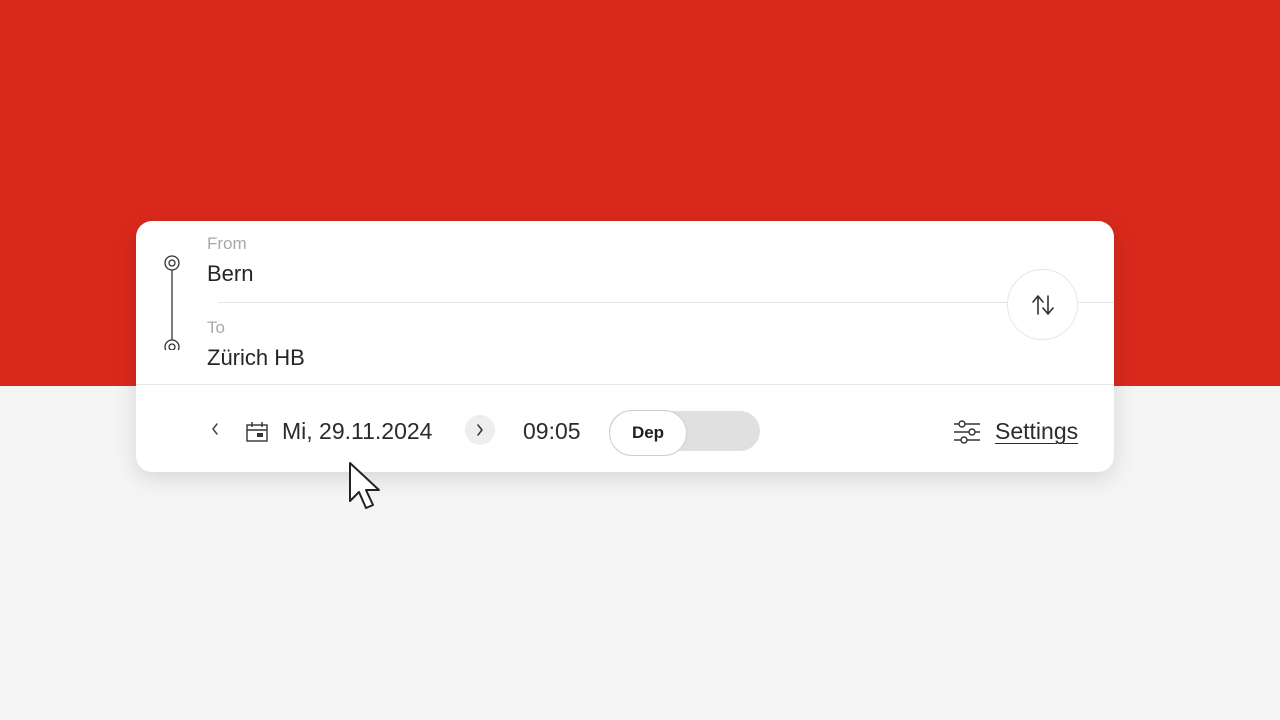  I want to click on departure-arrival-toggle: Dep, so click(684, 433).